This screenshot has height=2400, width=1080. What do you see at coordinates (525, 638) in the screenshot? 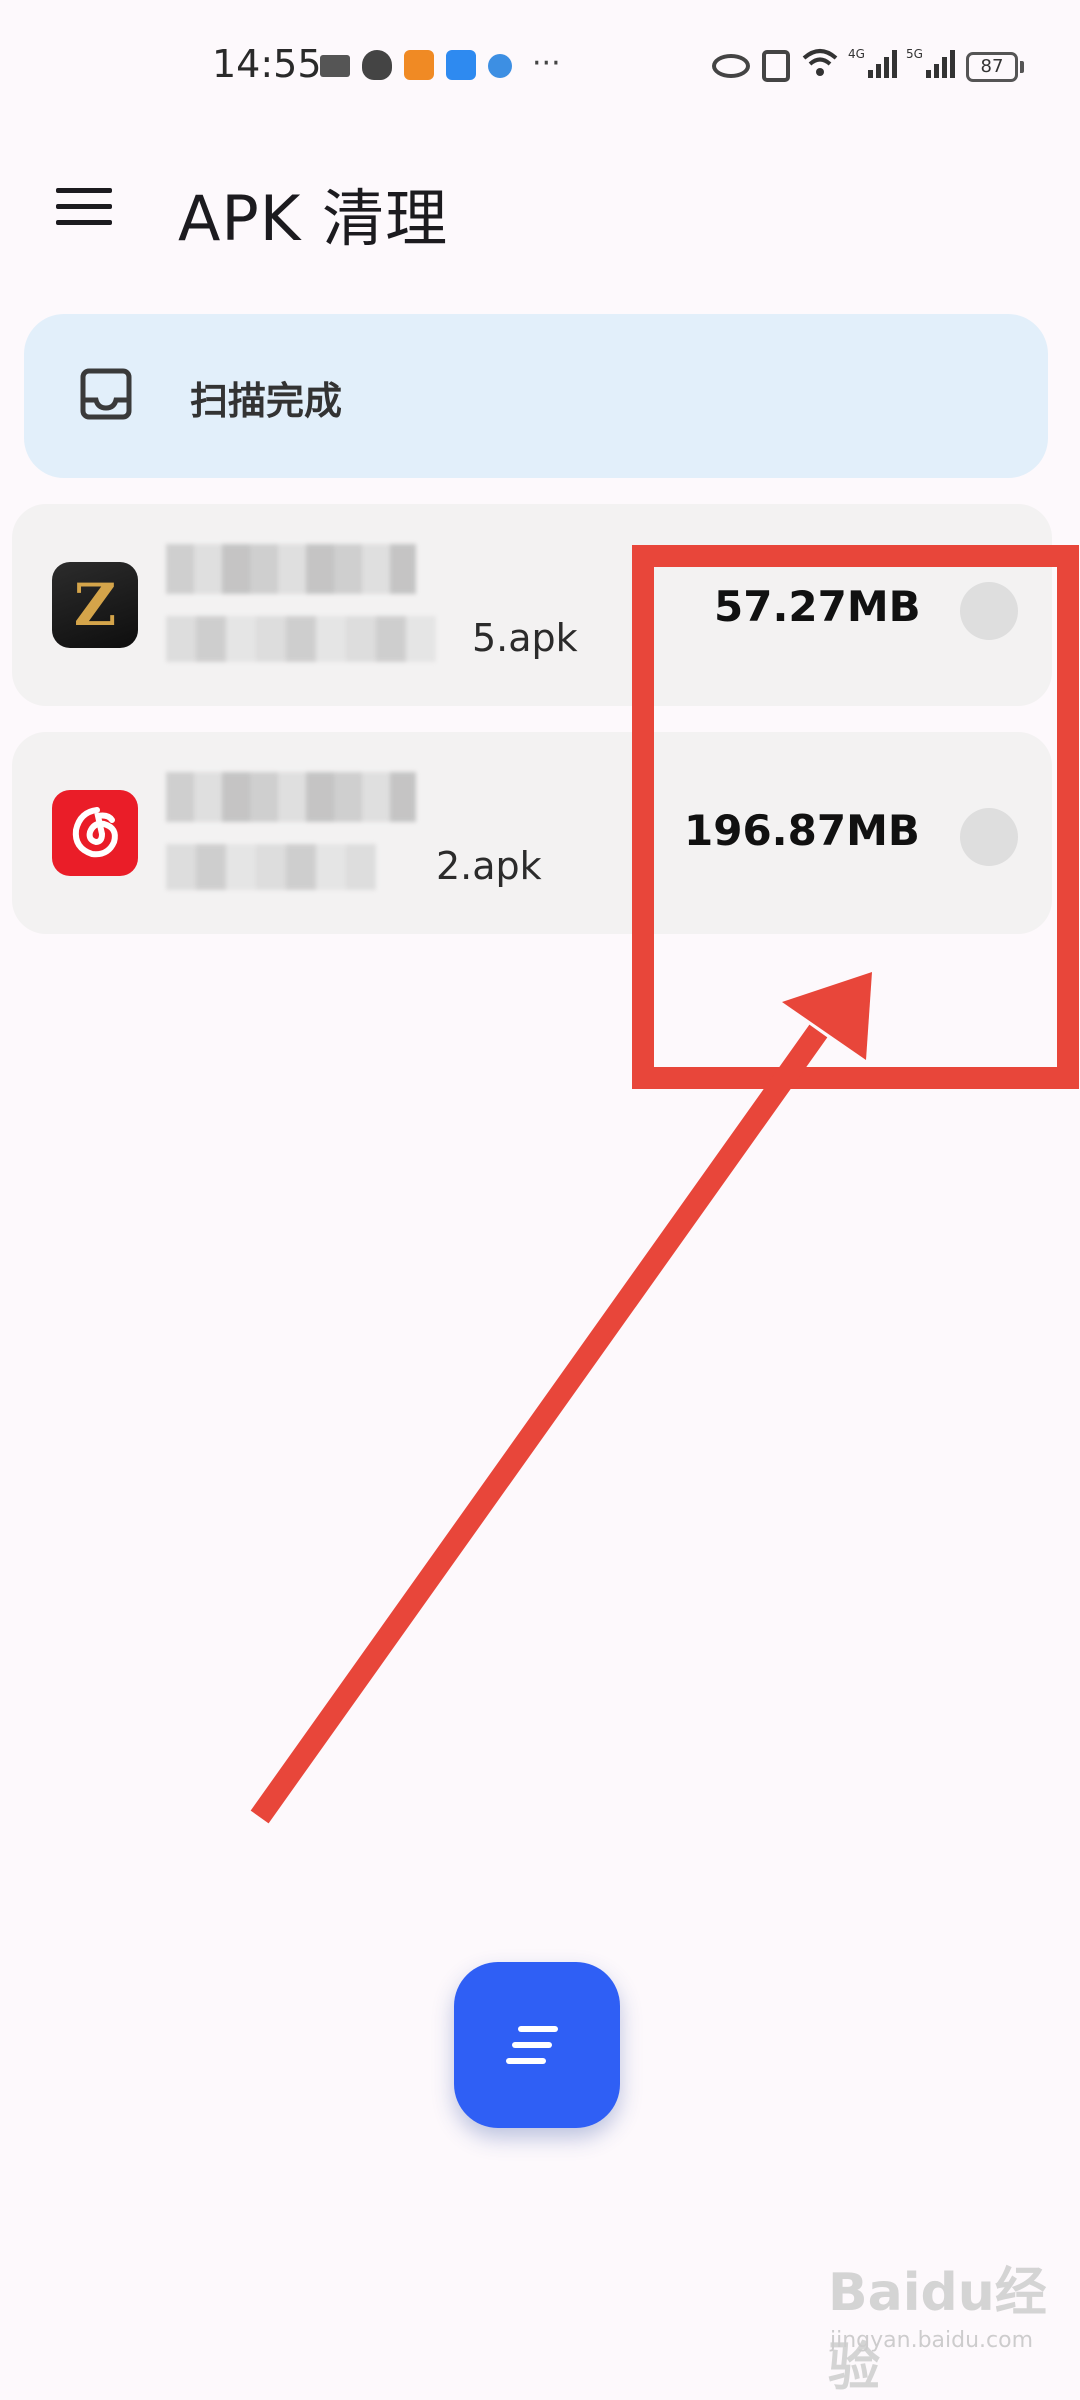
I see `file-name-suffix: 5.apk` at bounding box center [525, 638].